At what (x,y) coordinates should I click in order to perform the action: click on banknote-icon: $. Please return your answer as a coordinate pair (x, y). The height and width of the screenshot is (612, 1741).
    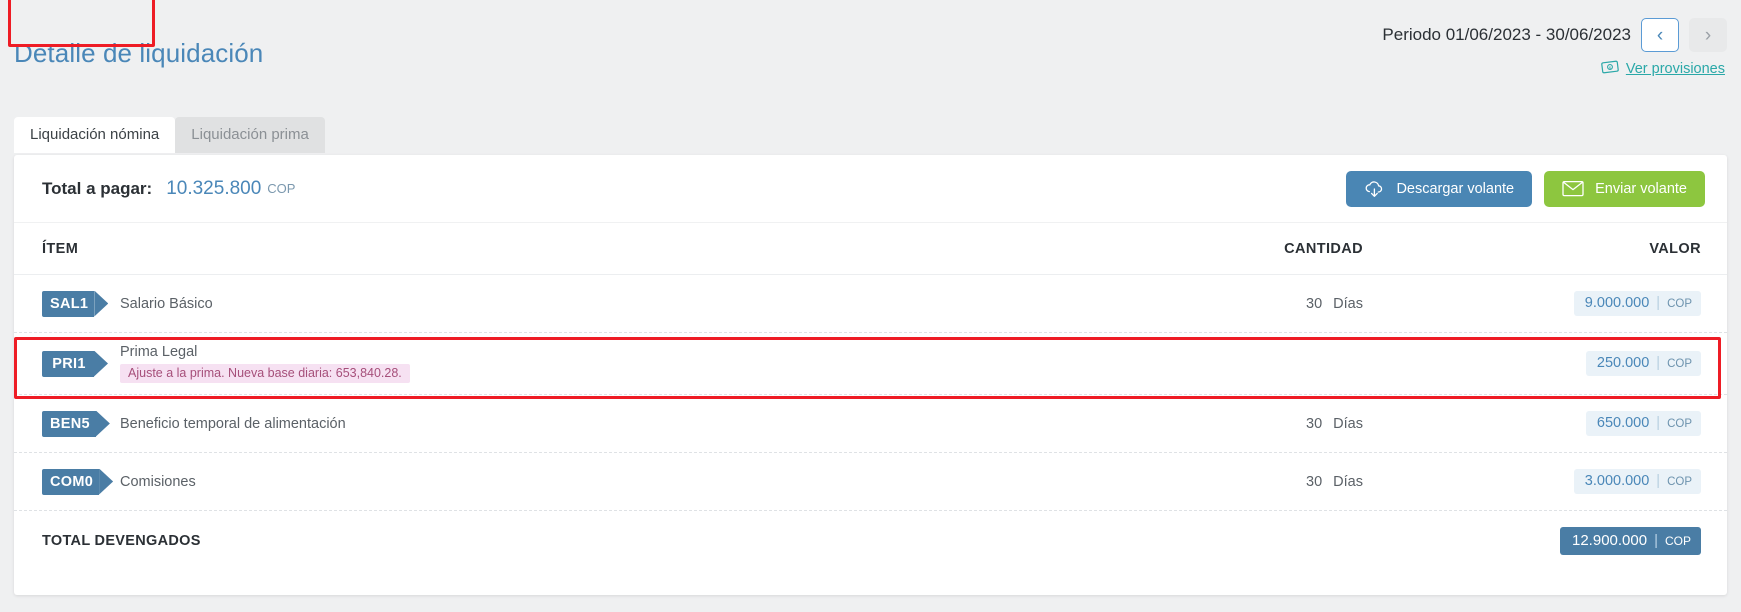
    Looking at the image, I should click on (1610, 69).